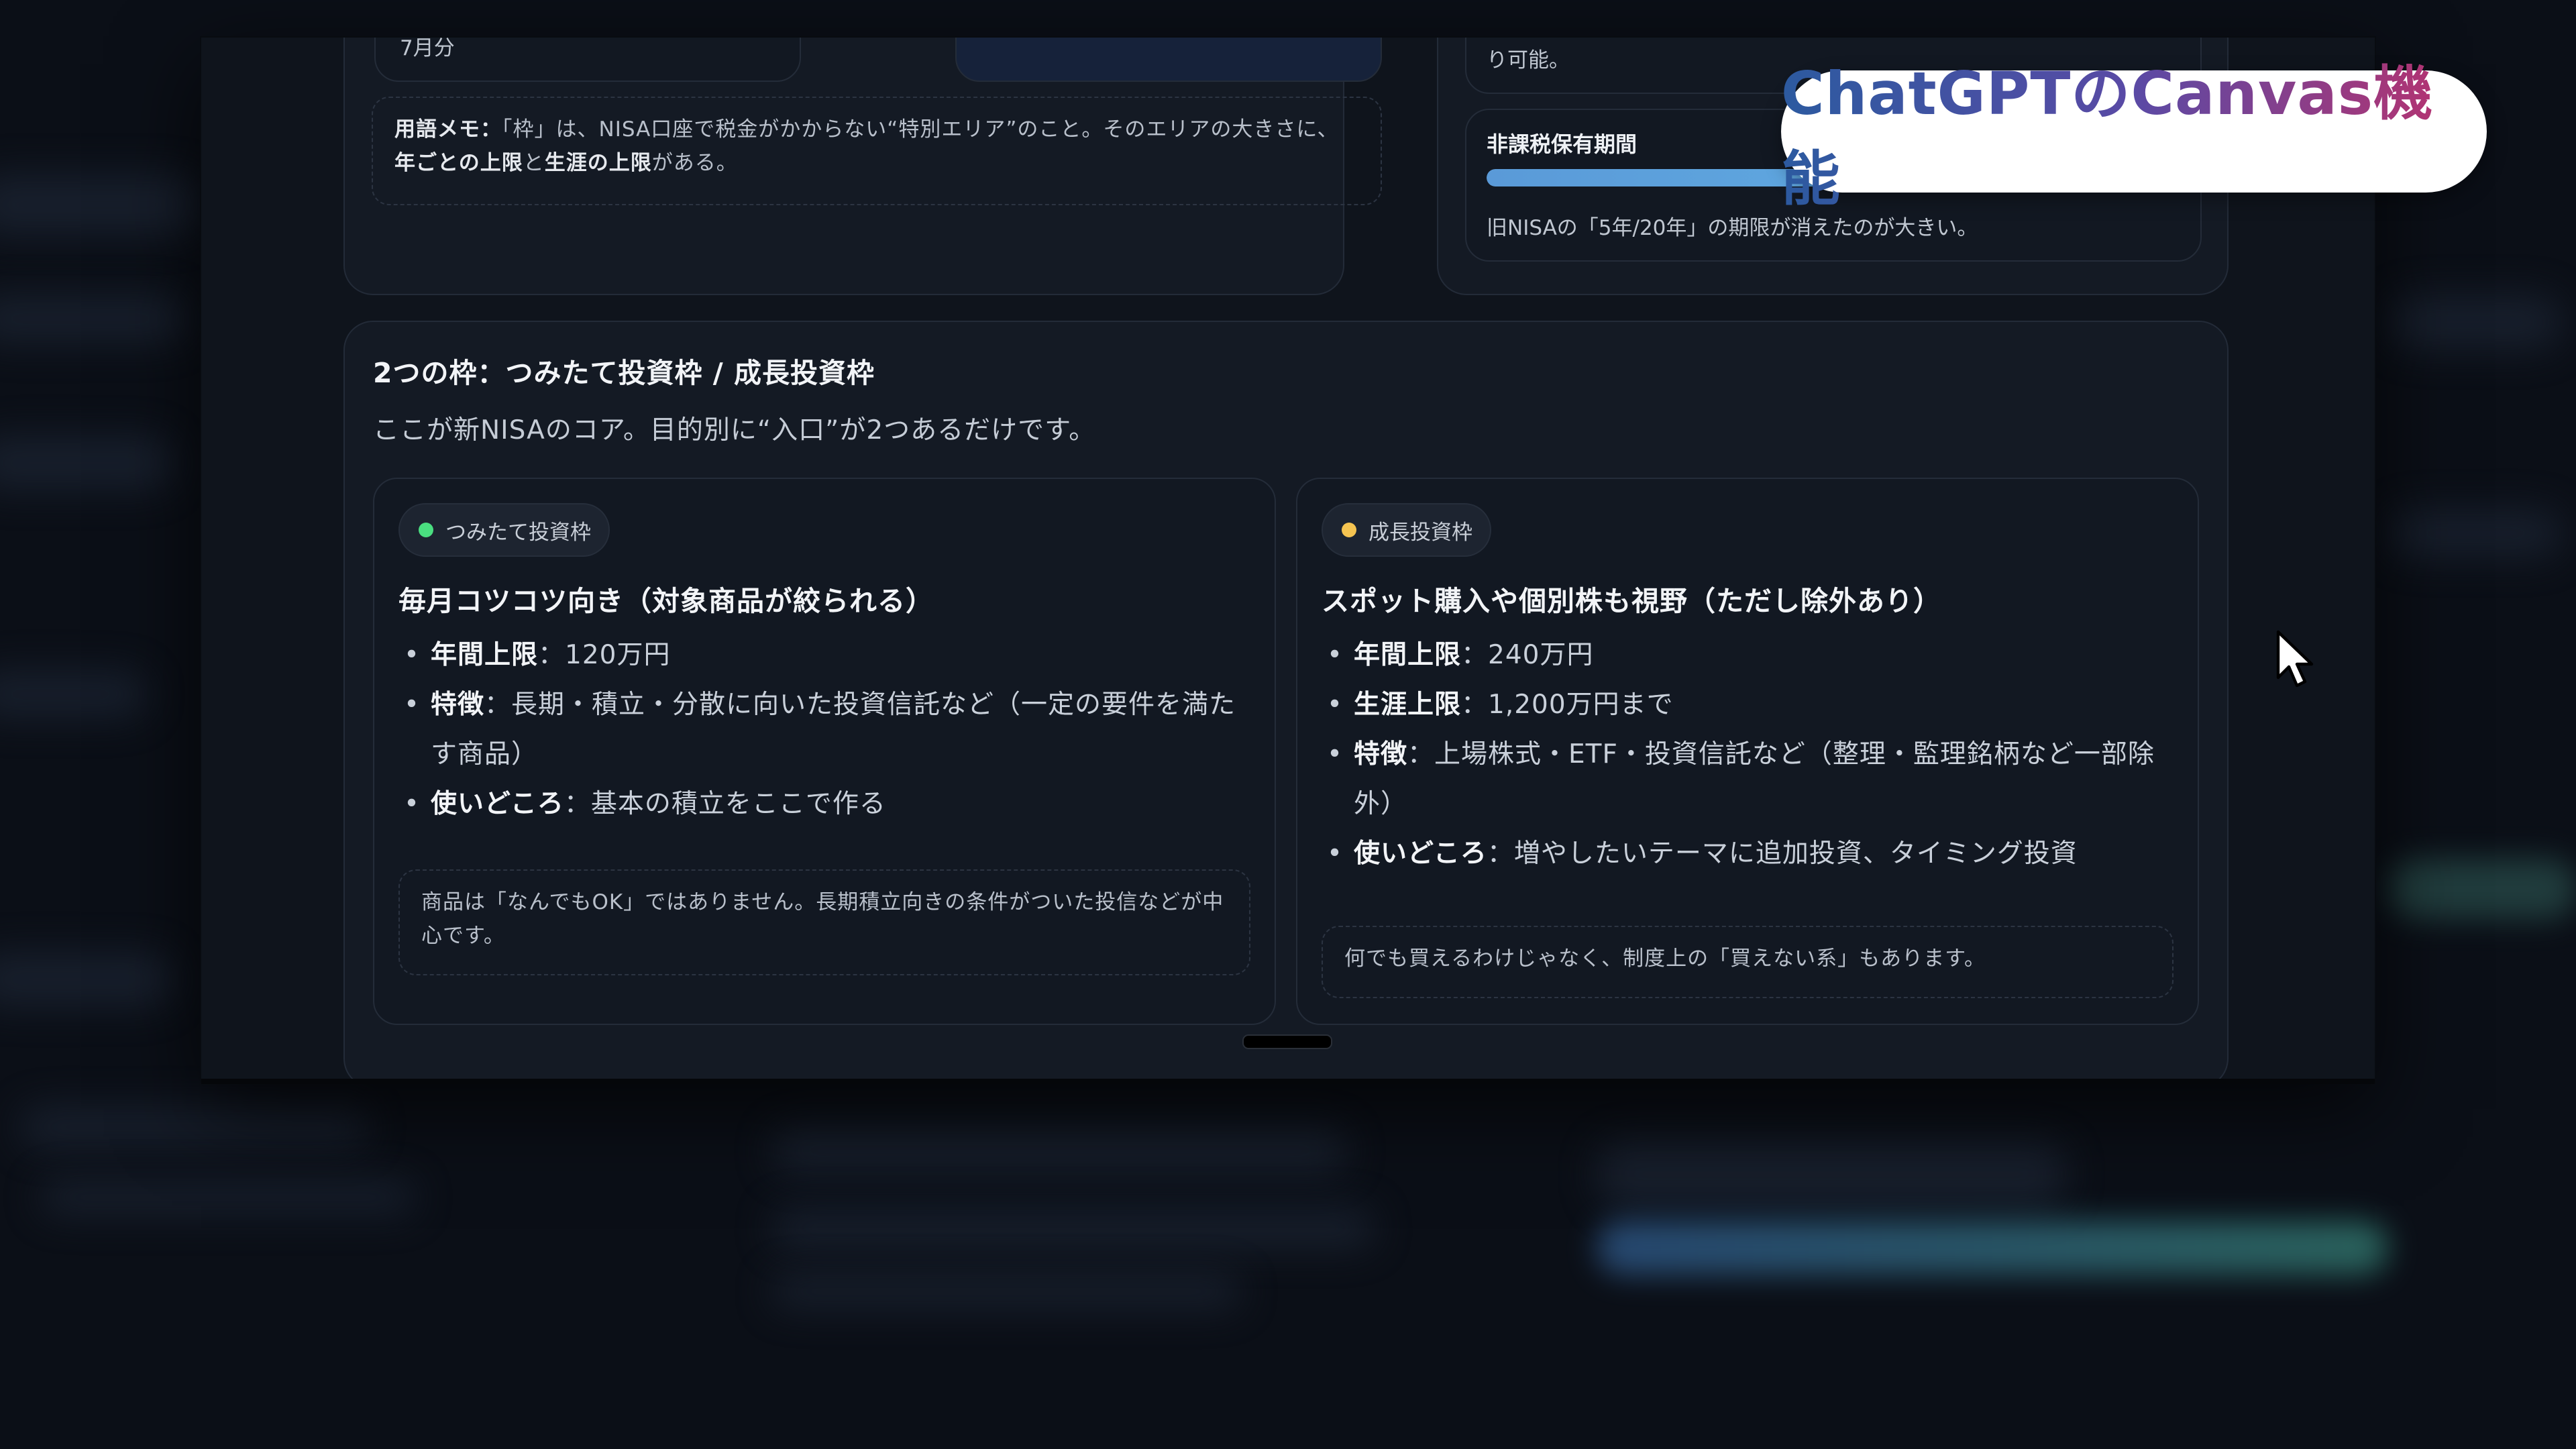 The image size is (2576, 1449). What do you see at coordinates (1349, 530) in the screenshot?
I see `yellow-dot-icon` at bounding box center [1349, 530].